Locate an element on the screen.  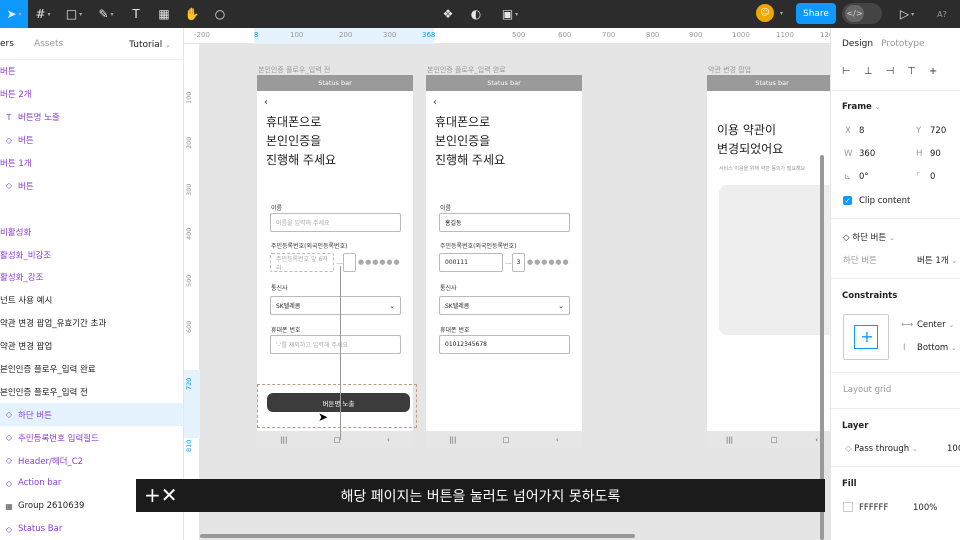
resources-button: ▦ is located at coordinates (164, 14).